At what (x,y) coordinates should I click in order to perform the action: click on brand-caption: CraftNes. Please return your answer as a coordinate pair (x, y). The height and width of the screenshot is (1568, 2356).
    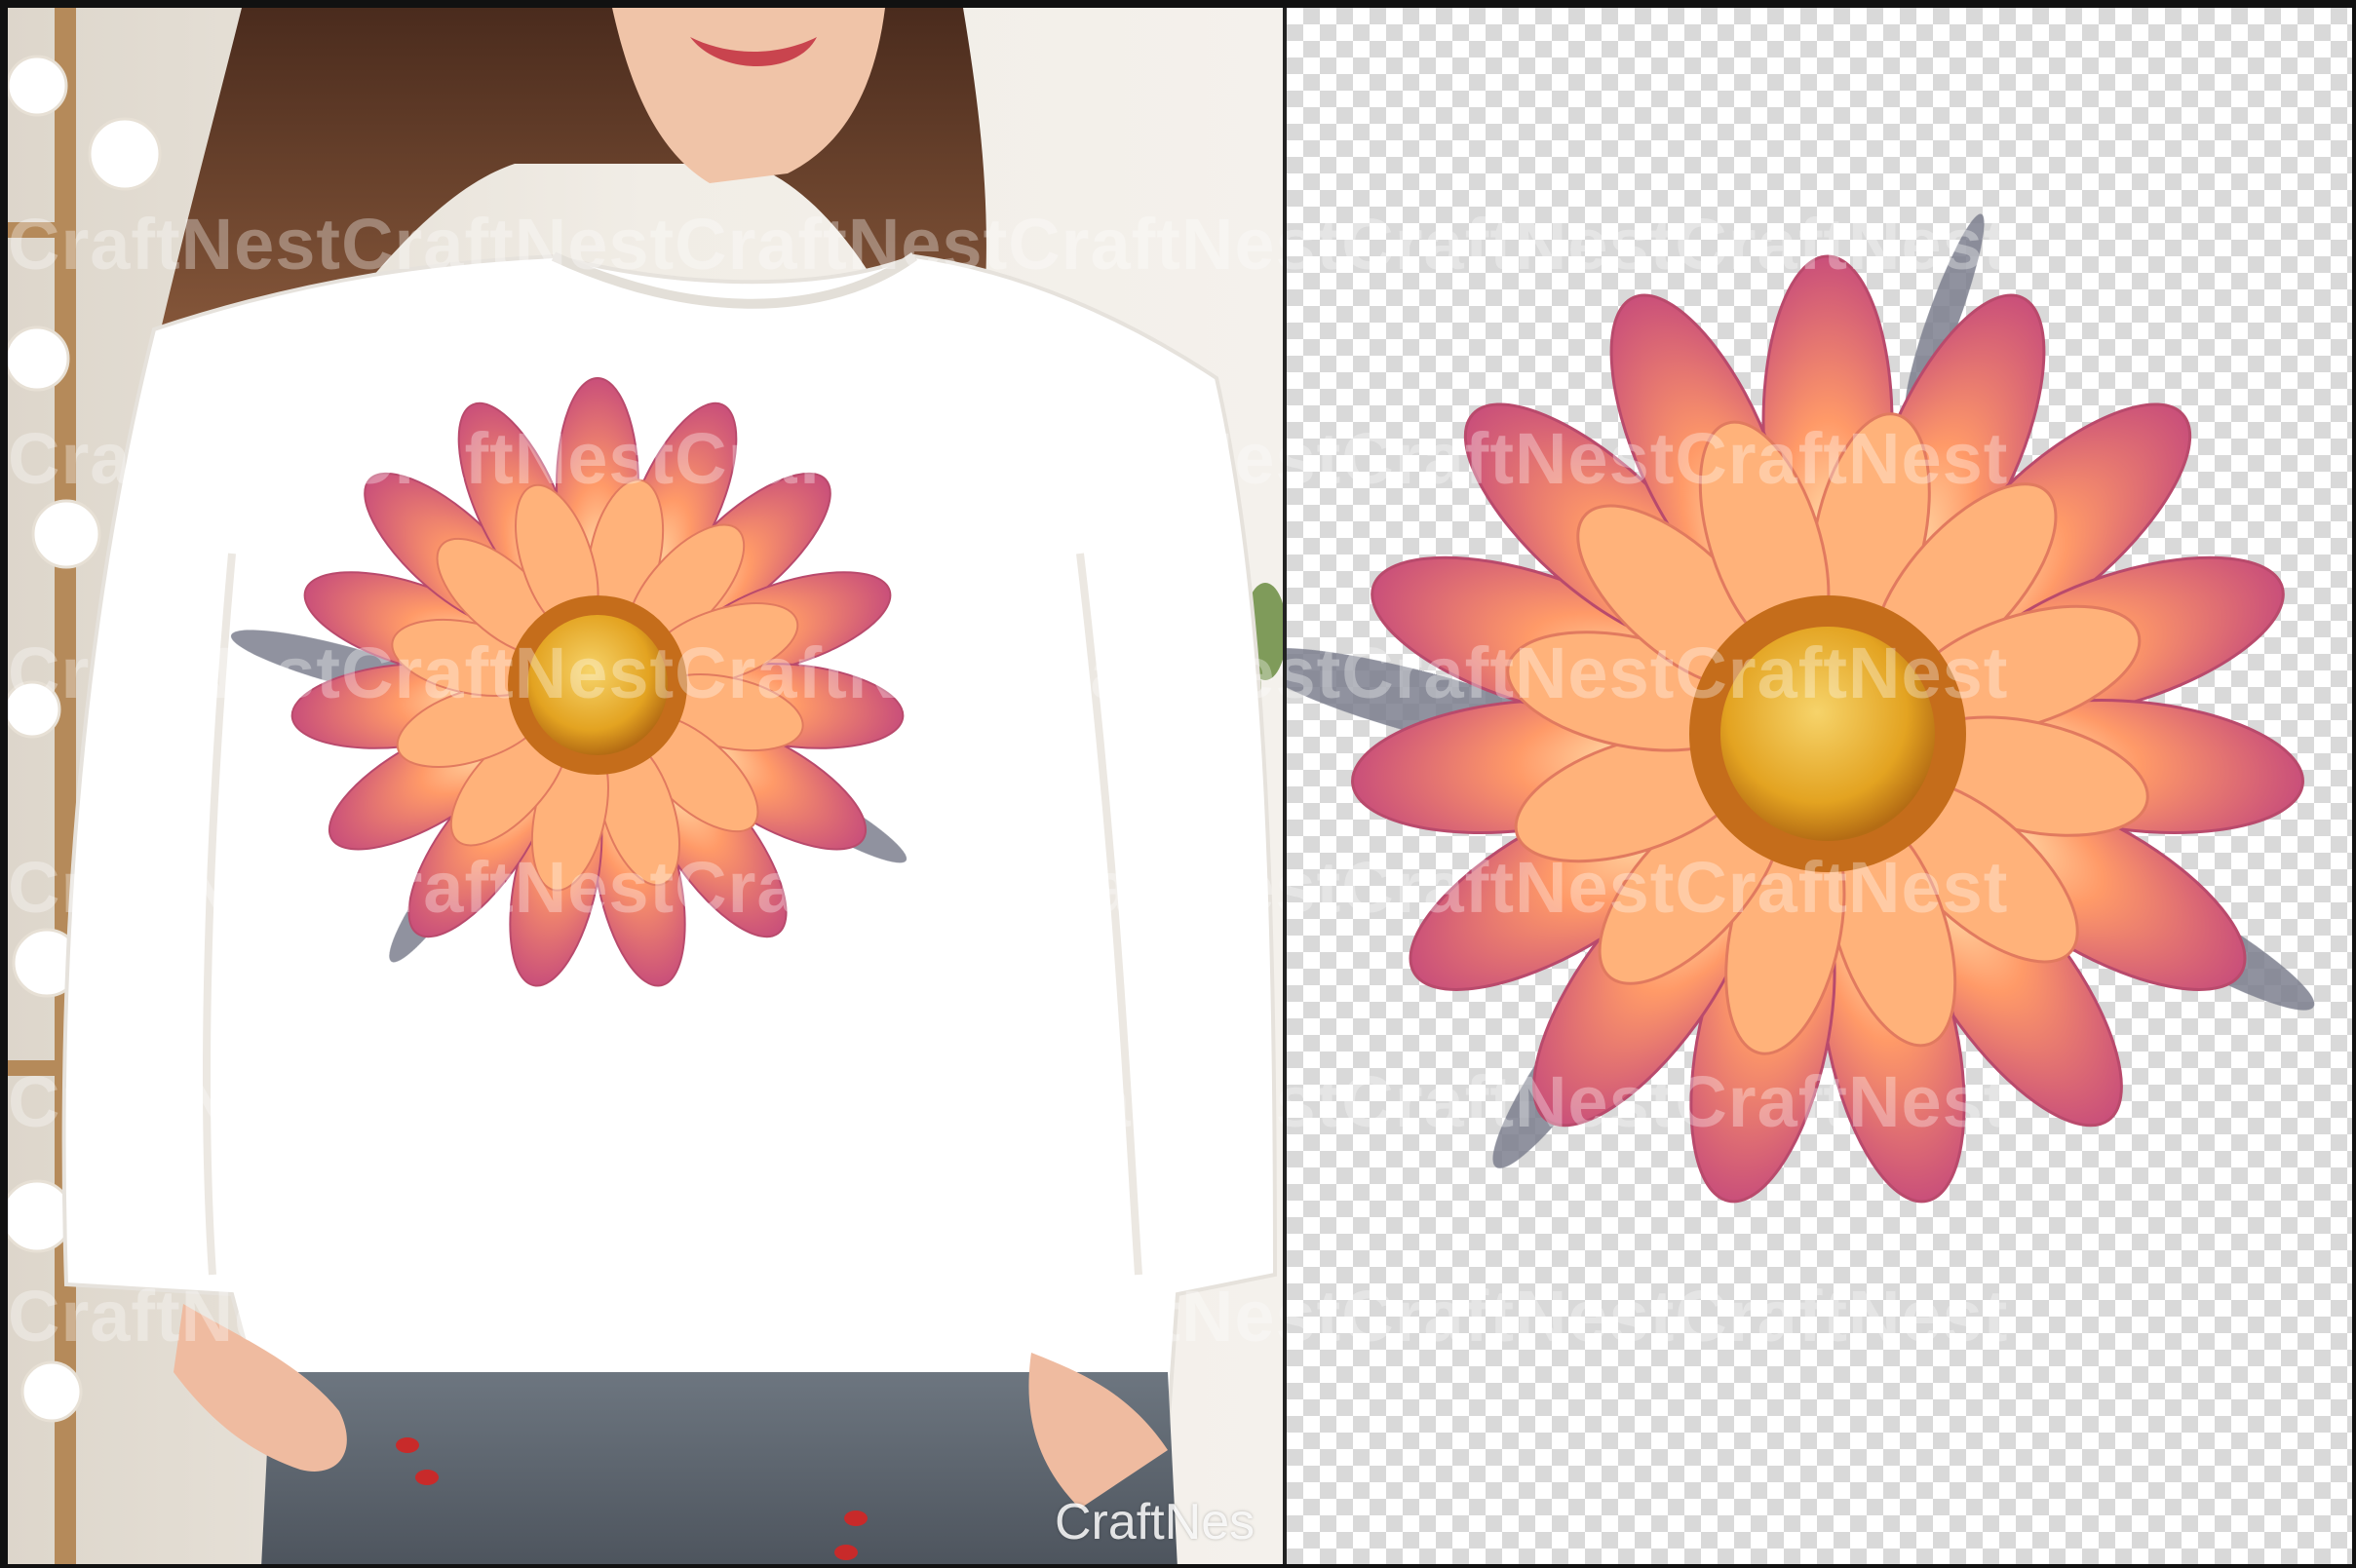
    Looking at the image, I should click on (1155, 1522).